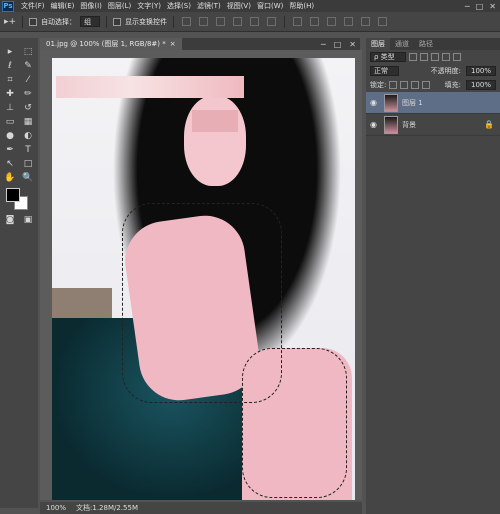 The width and height of the screenshot is (500, 514). Describe the element at coordinates (272, 21) in the screenshot. I see `align-right-icon` at that location.